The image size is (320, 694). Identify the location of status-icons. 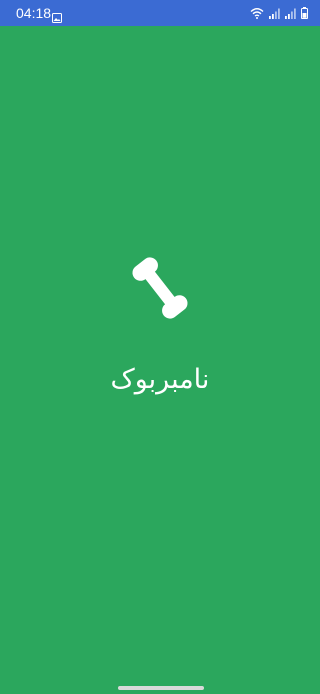
(279, 13).